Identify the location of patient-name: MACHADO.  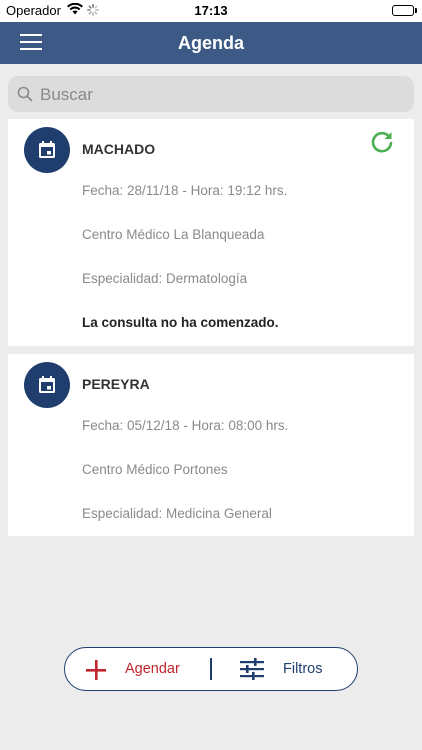
(119, 149).